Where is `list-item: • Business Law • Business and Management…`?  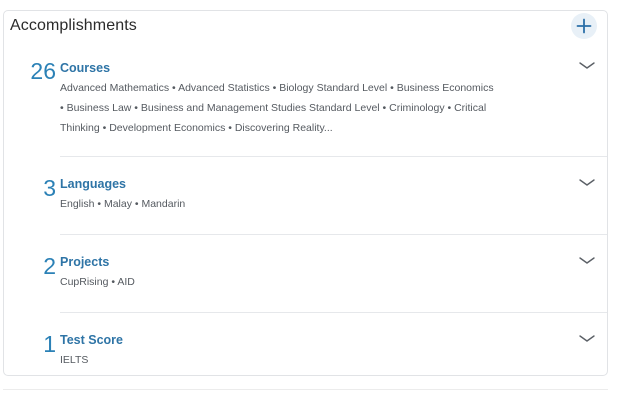
list-item: • Business Law • Business and Management… is located at coordinates (273, 108).